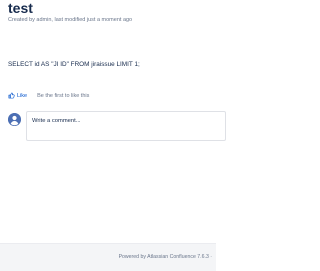  I want to click on footer-powered-by: Powered by Atlassian Confluence 7.6.3 ·, so click(165, 257).